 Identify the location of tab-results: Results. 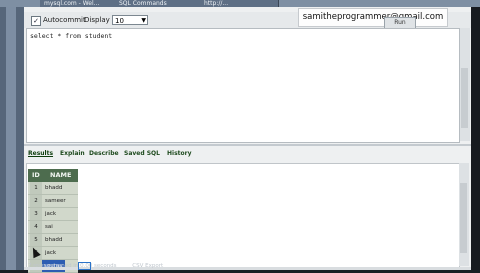
(40, 153).